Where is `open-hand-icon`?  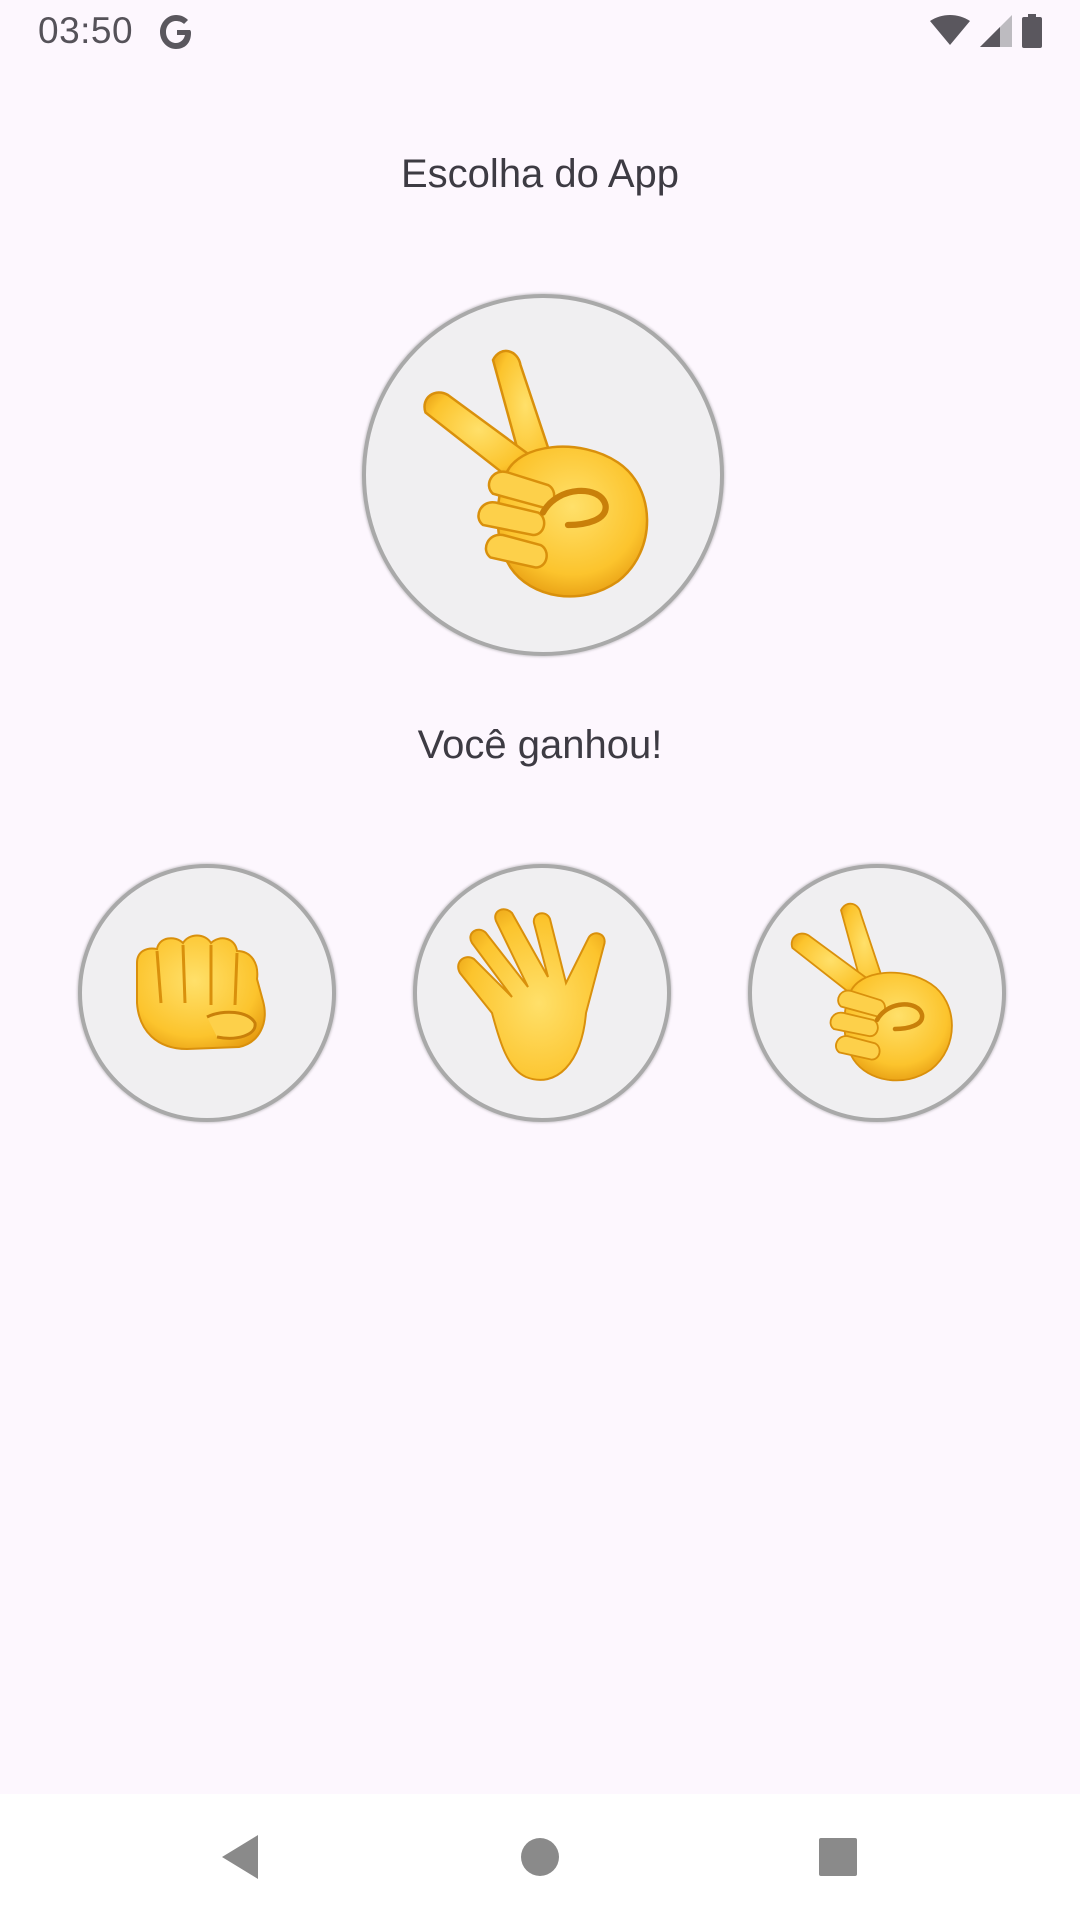
open-hand-icon is located at coordinates (531, 994).